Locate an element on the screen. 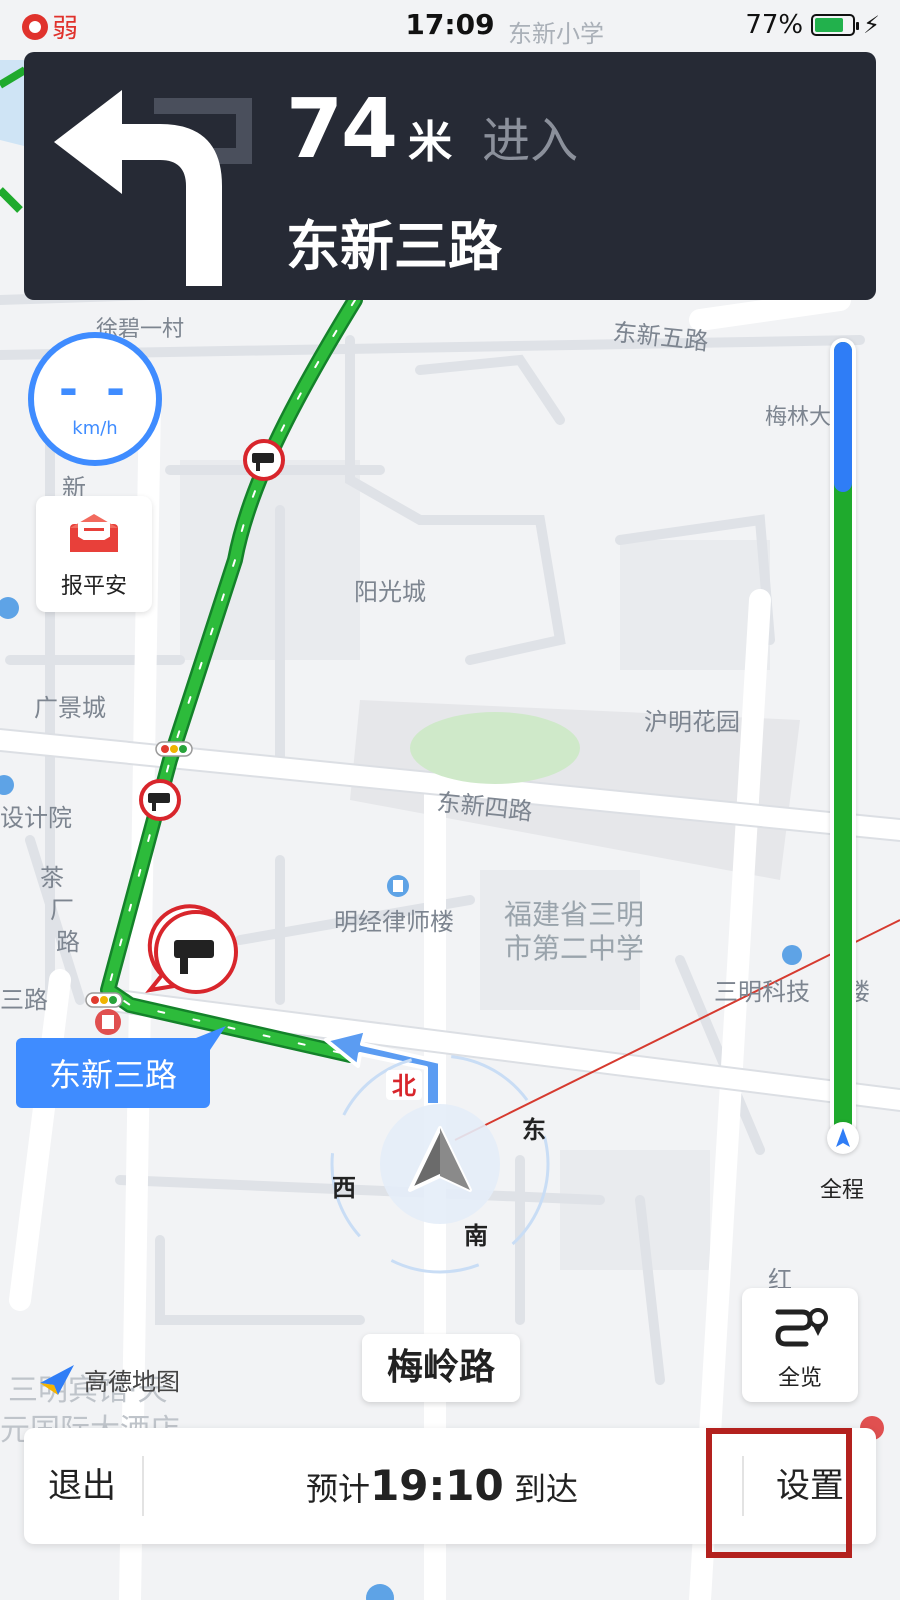 This screenshot has height=1600, width=900. battery-status: 77% ⚡ is located at coordinates (812, 25).